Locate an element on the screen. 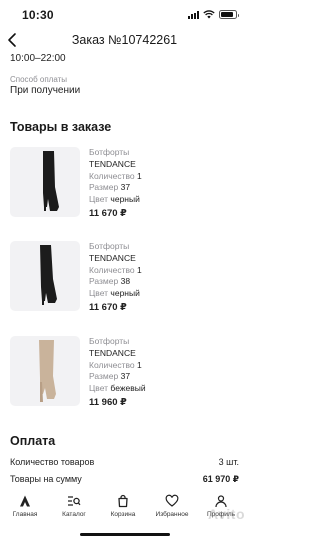 Image resolution: width=320 pixels, height=540 pixels. status-time: 10:30 is located at coordinates (38, 15).